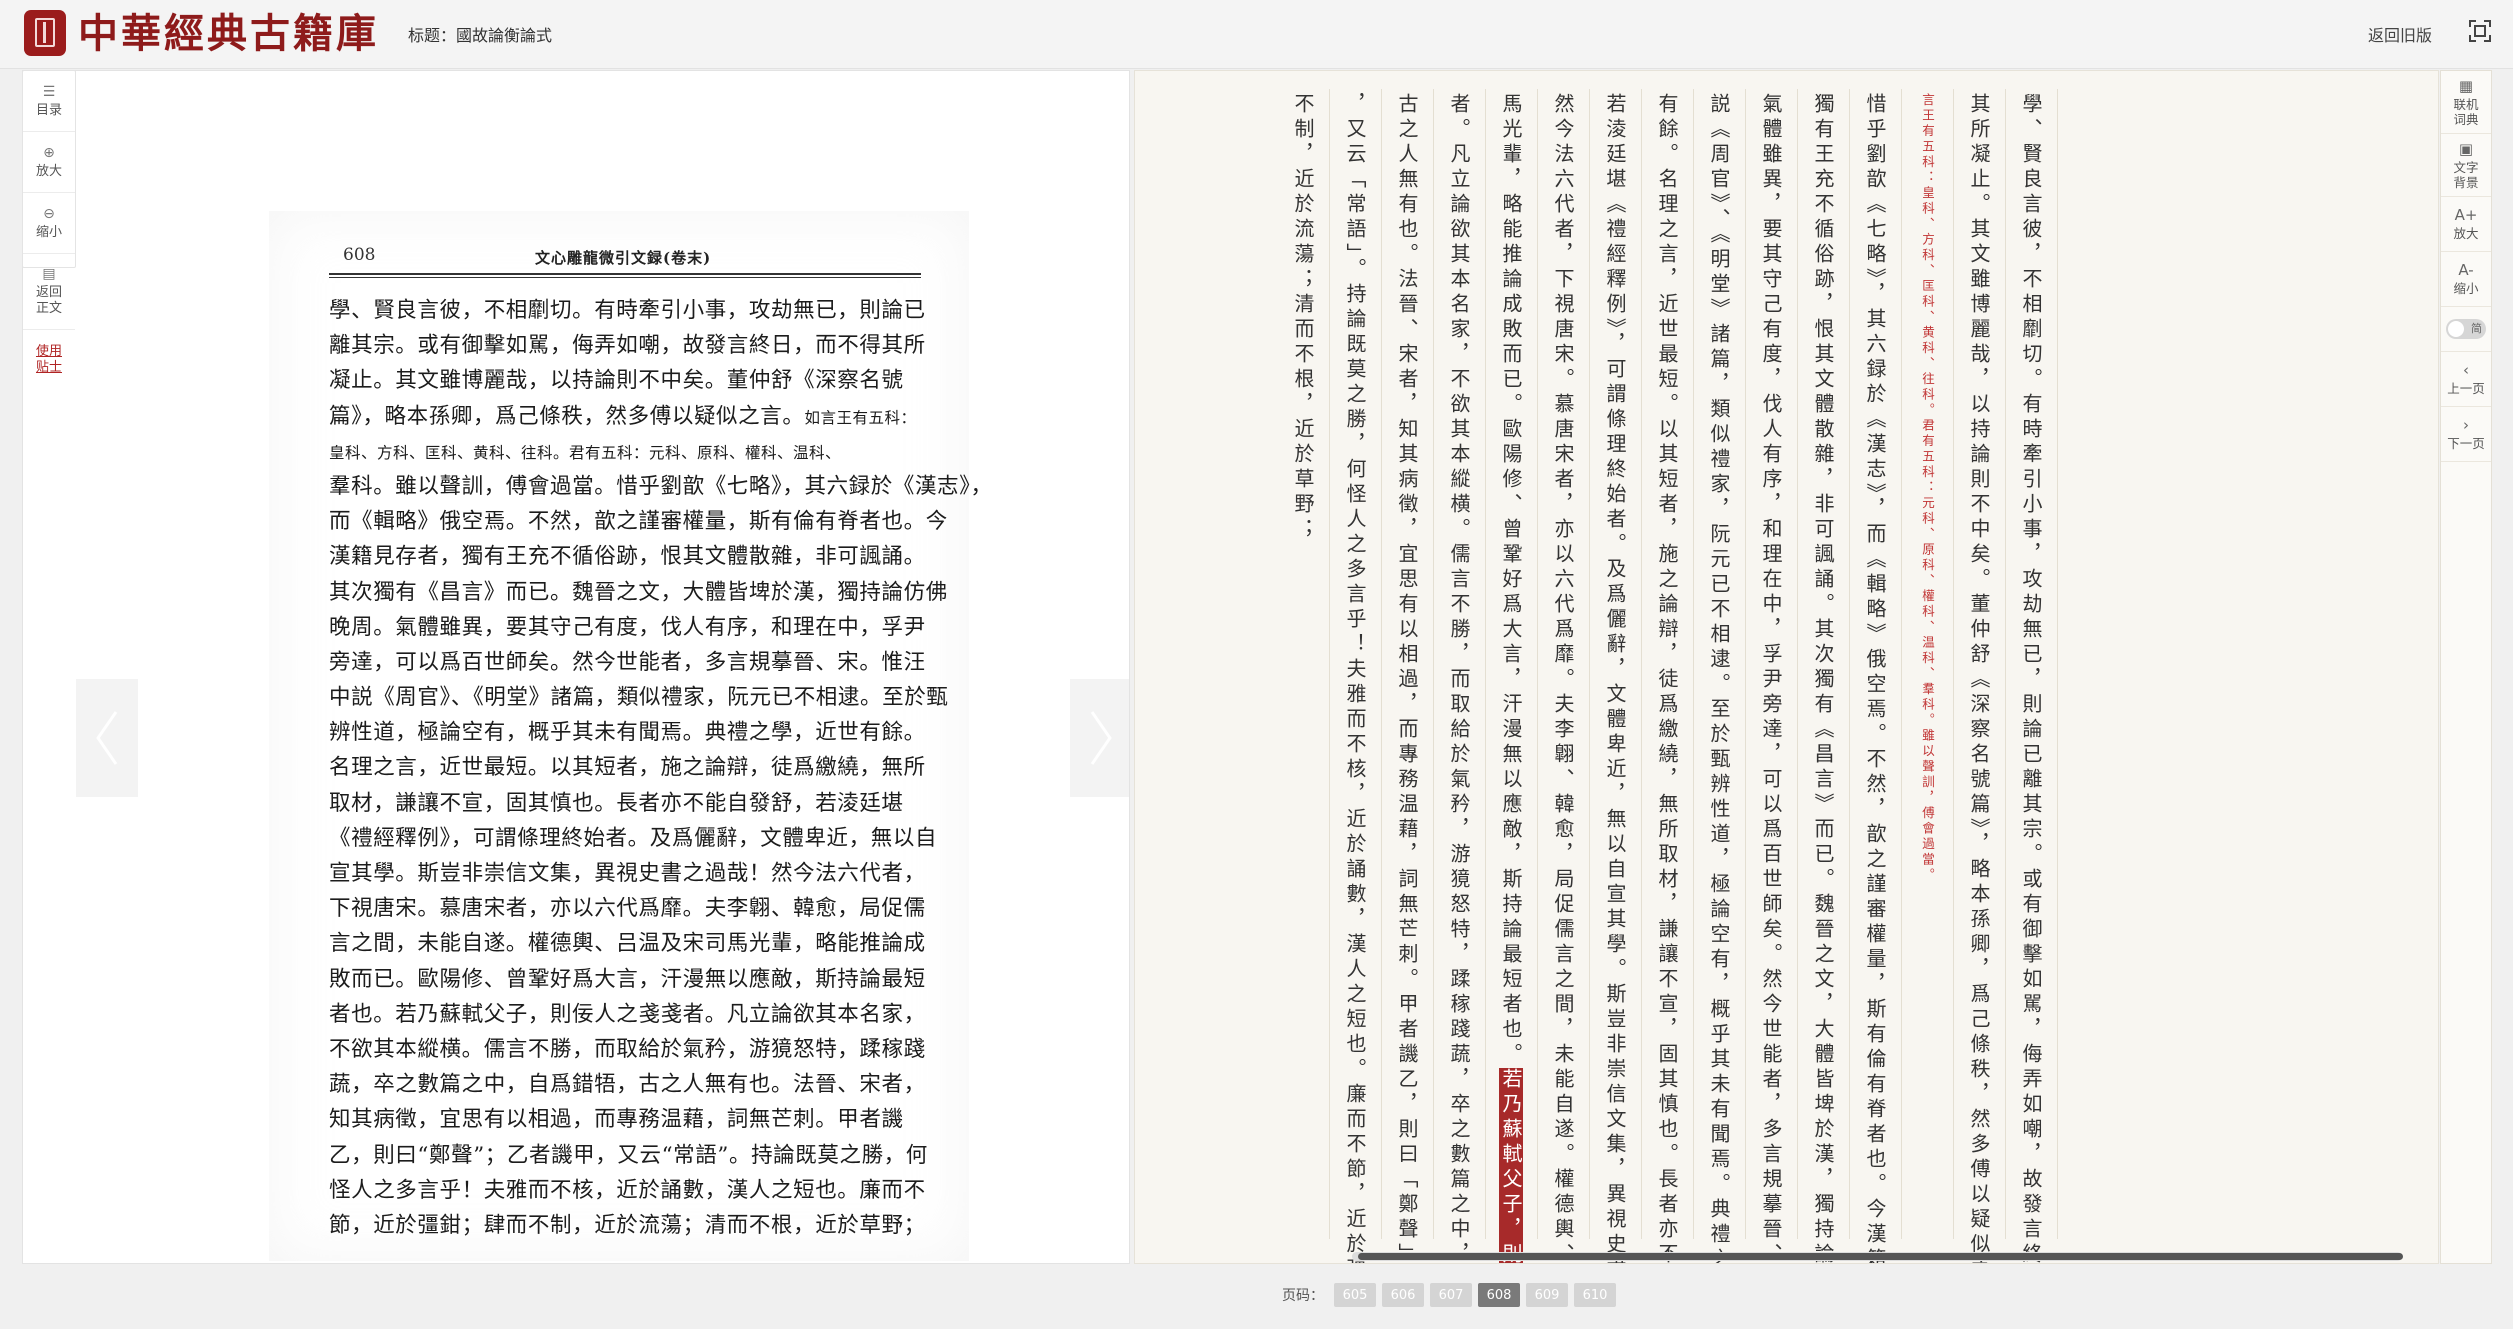 Image resolution: width=2513 pixels, height=1329 pixels. Describe the element at coordinates (2466, 279) in the screenshot. I see `font-smaller-button: A- 缩小` at that location.